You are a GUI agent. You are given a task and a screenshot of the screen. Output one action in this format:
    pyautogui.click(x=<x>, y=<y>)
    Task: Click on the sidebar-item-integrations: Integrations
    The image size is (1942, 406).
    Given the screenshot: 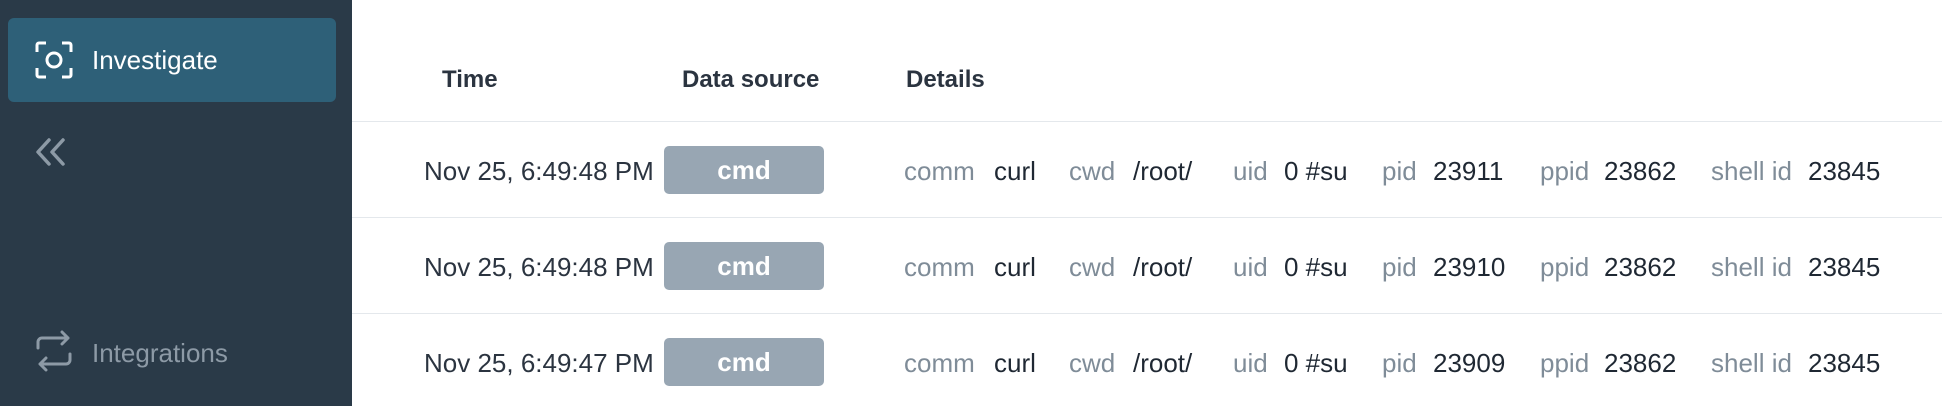 What is the action you would take?
    pyautogui.click(x=172, y=352)
    